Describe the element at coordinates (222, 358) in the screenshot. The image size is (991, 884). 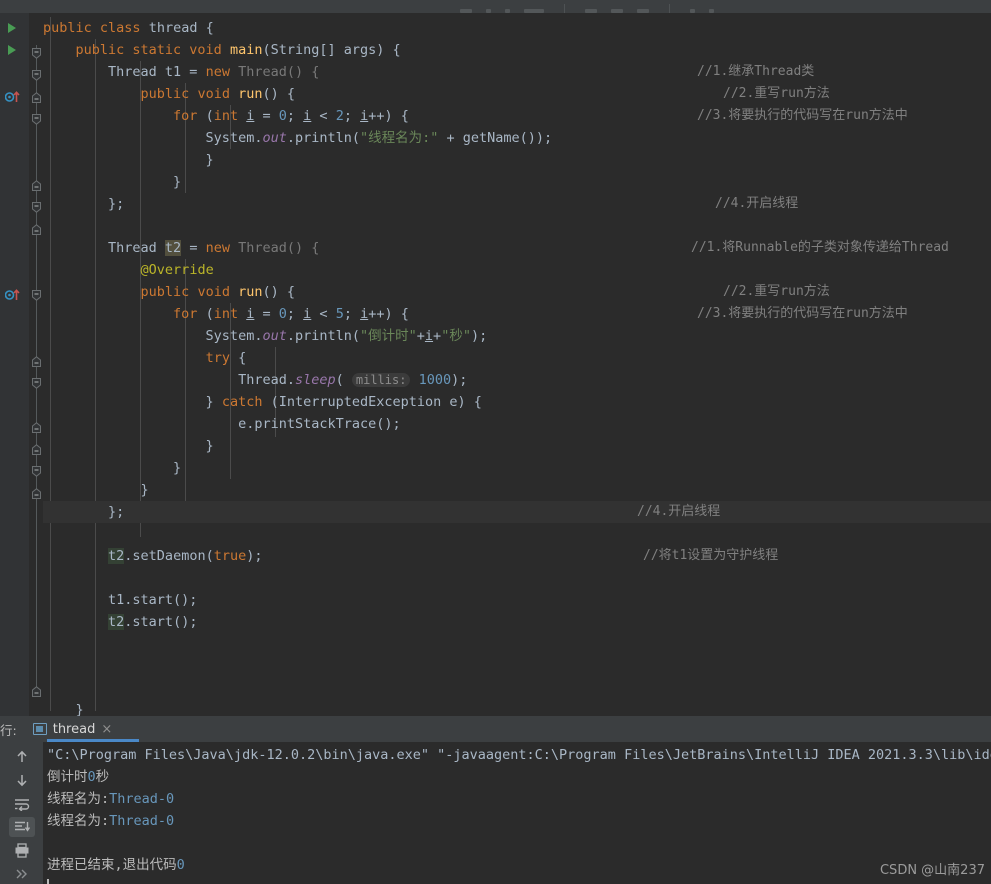
I see `code-token: try` at that location.